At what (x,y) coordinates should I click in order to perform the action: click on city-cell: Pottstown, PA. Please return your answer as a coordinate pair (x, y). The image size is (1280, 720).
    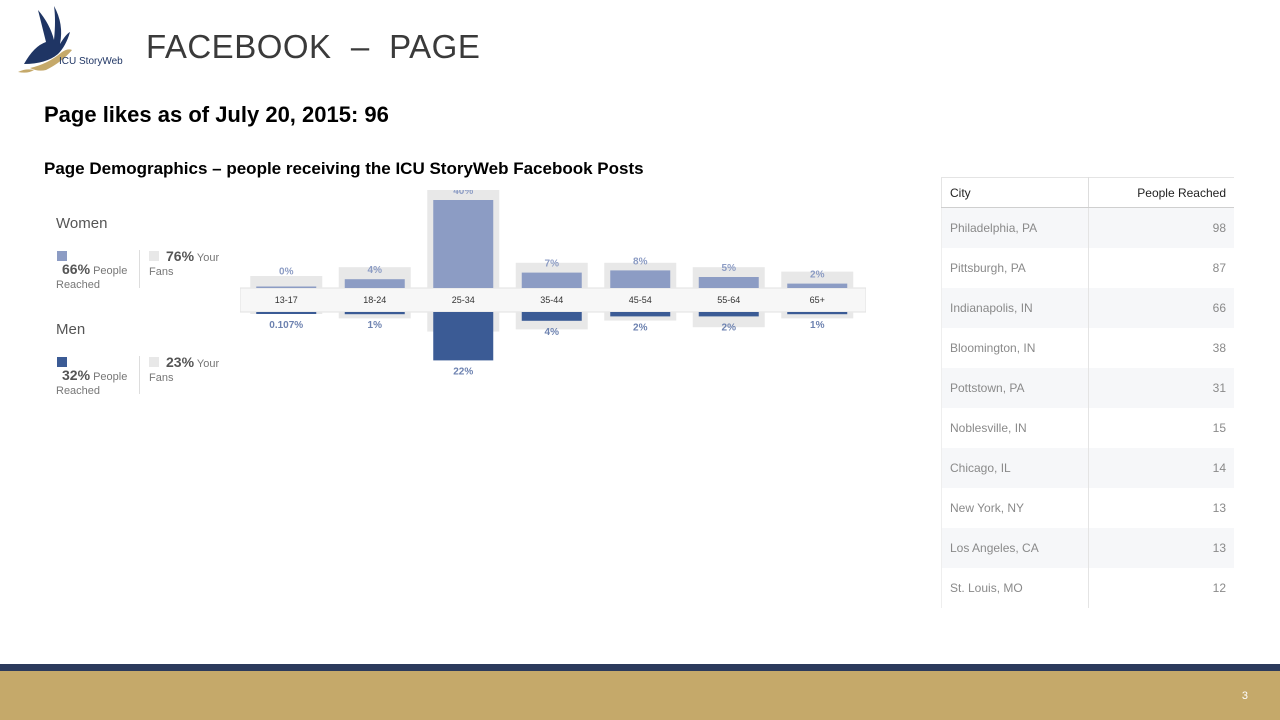
    Looking at the image, I should click on (1015, 388).